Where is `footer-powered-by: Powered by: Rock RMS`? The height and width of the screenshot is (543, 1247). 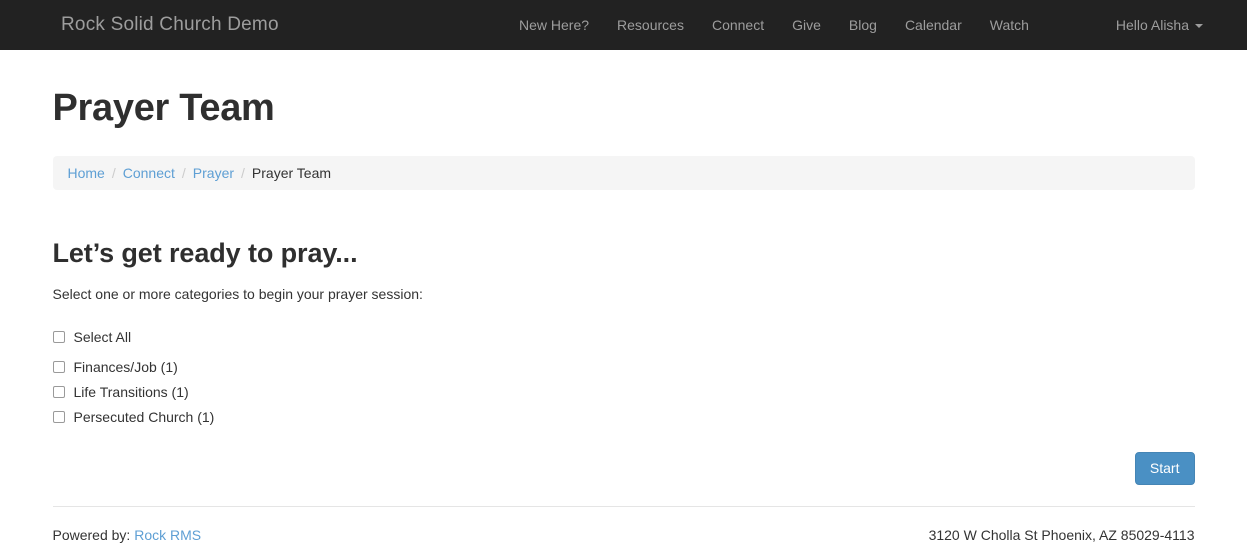 footer-powered-by: Powered by: Rock RMS is located at coordinates (127, 535).